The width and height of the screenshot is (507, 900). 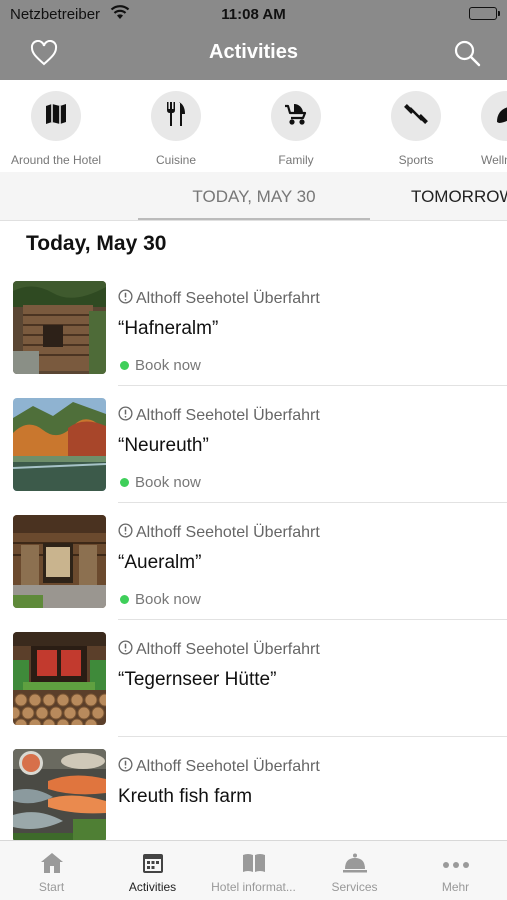 I want to click on category-family: Family, so click(x=296, y=129).